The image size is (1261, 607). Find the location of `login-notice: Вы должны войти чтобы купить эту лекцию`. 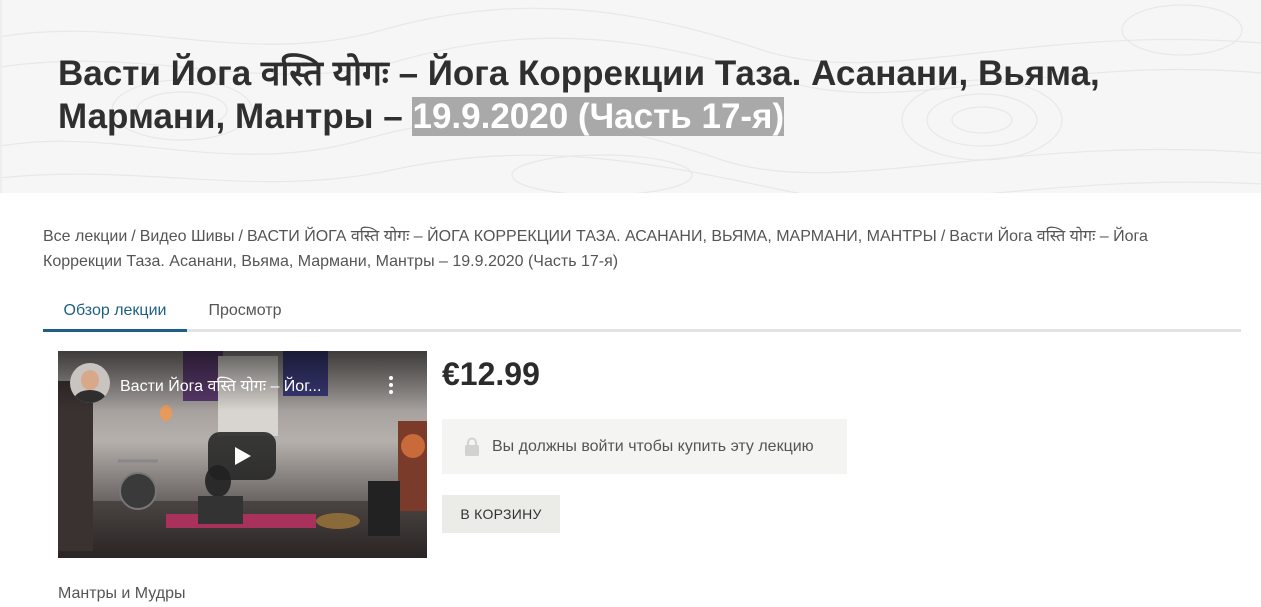

login-notice: Вы должны войти чтобы купить эту лекцию is located at coordinates (644, 446).